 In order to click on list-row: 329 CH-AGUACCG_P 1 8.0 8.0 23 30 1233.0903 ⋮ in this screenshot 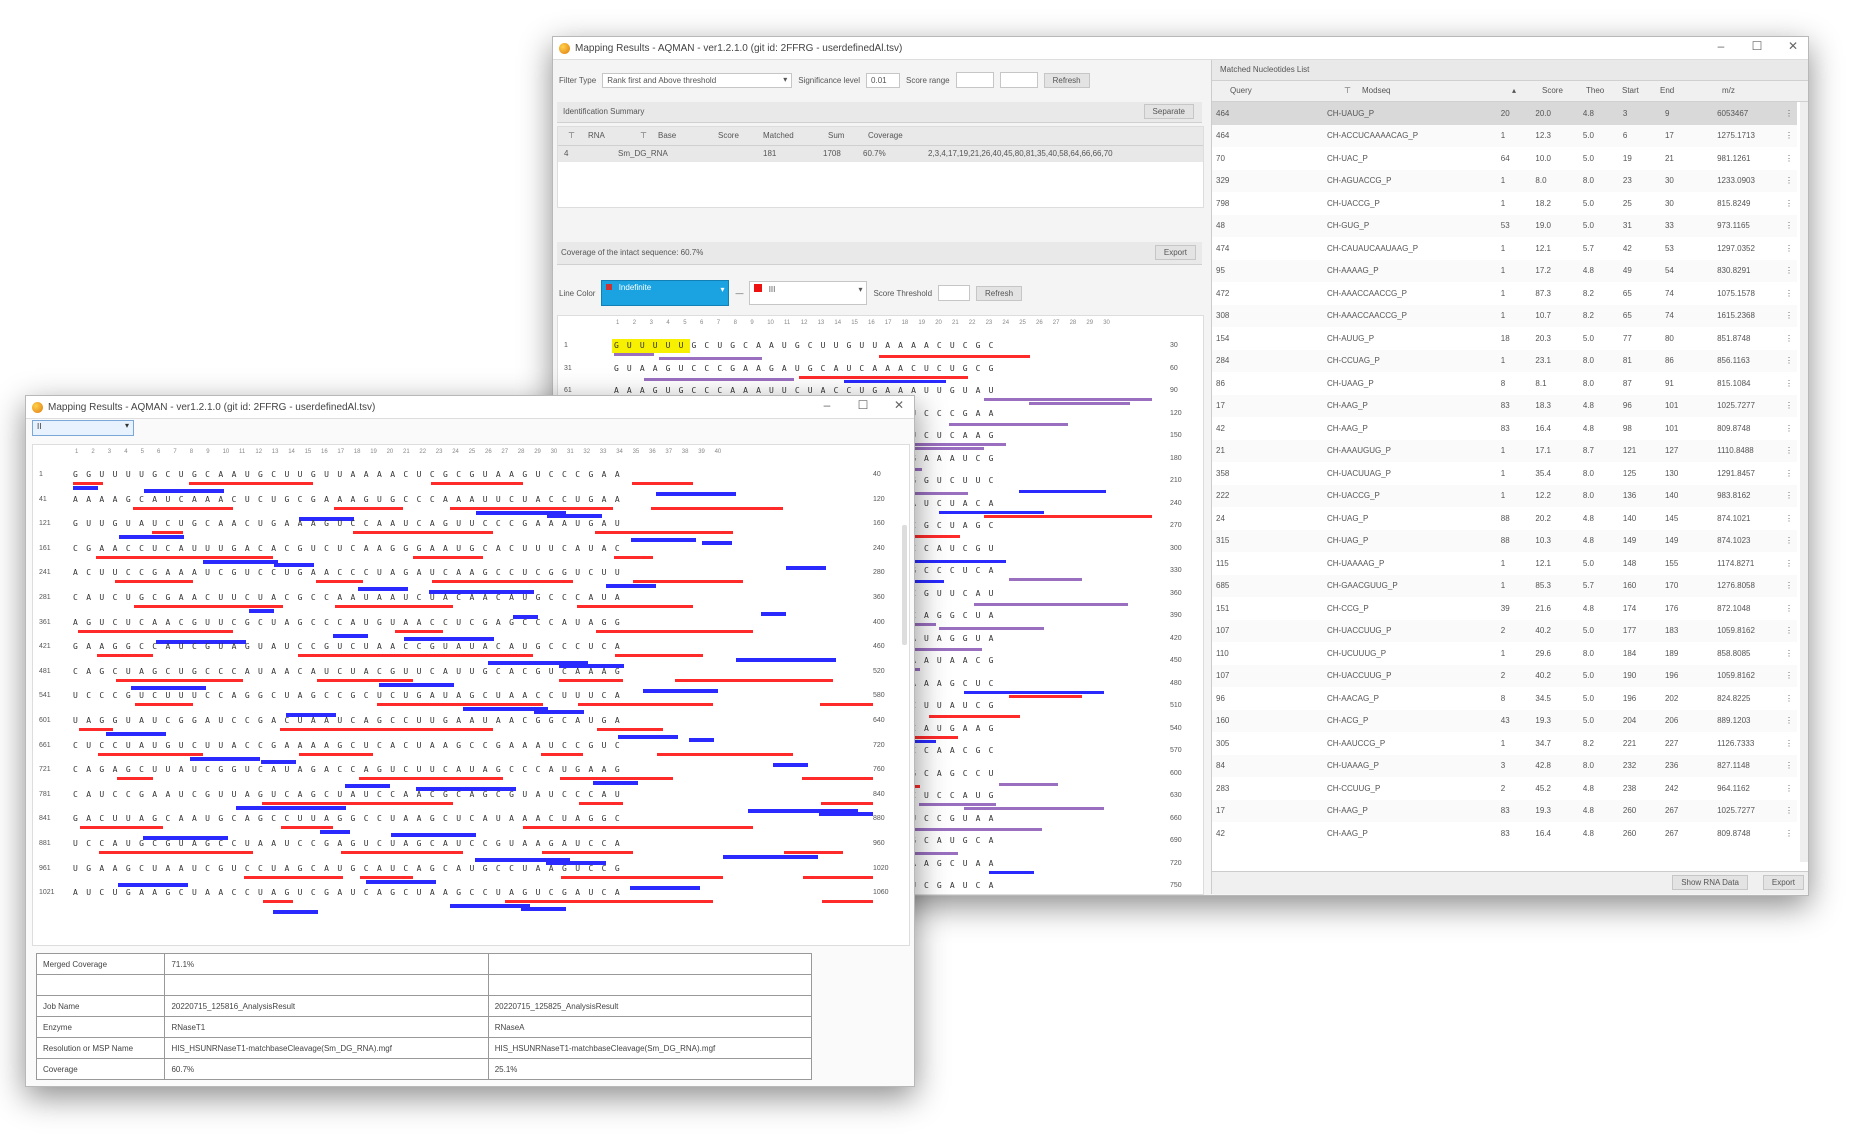, I will do `click(1504, 181)`.